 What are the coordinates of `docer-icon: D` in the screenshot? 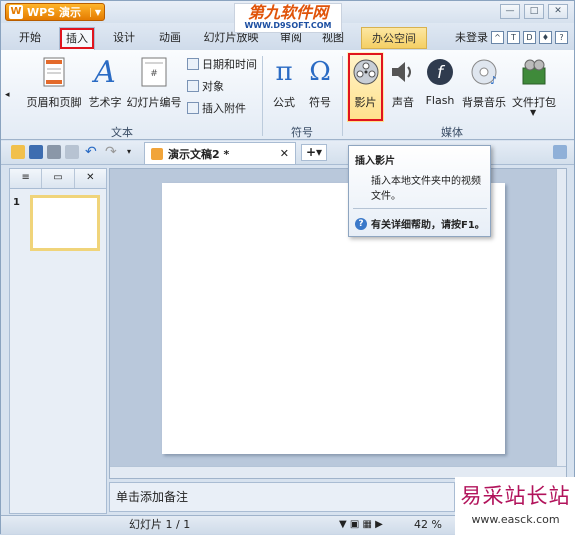 It's located at (529, 37).